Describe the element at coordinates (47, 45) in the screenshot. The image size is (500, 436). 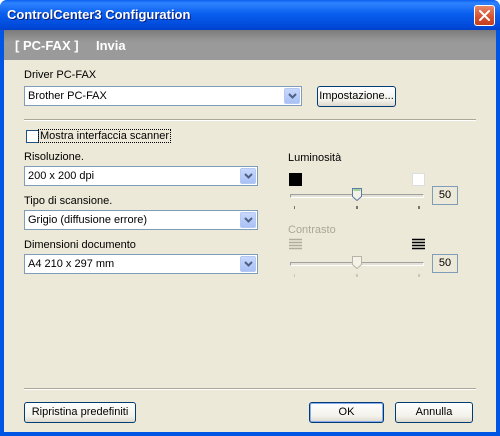
I see `banner-title: [ PC-FAX ]` at that location.